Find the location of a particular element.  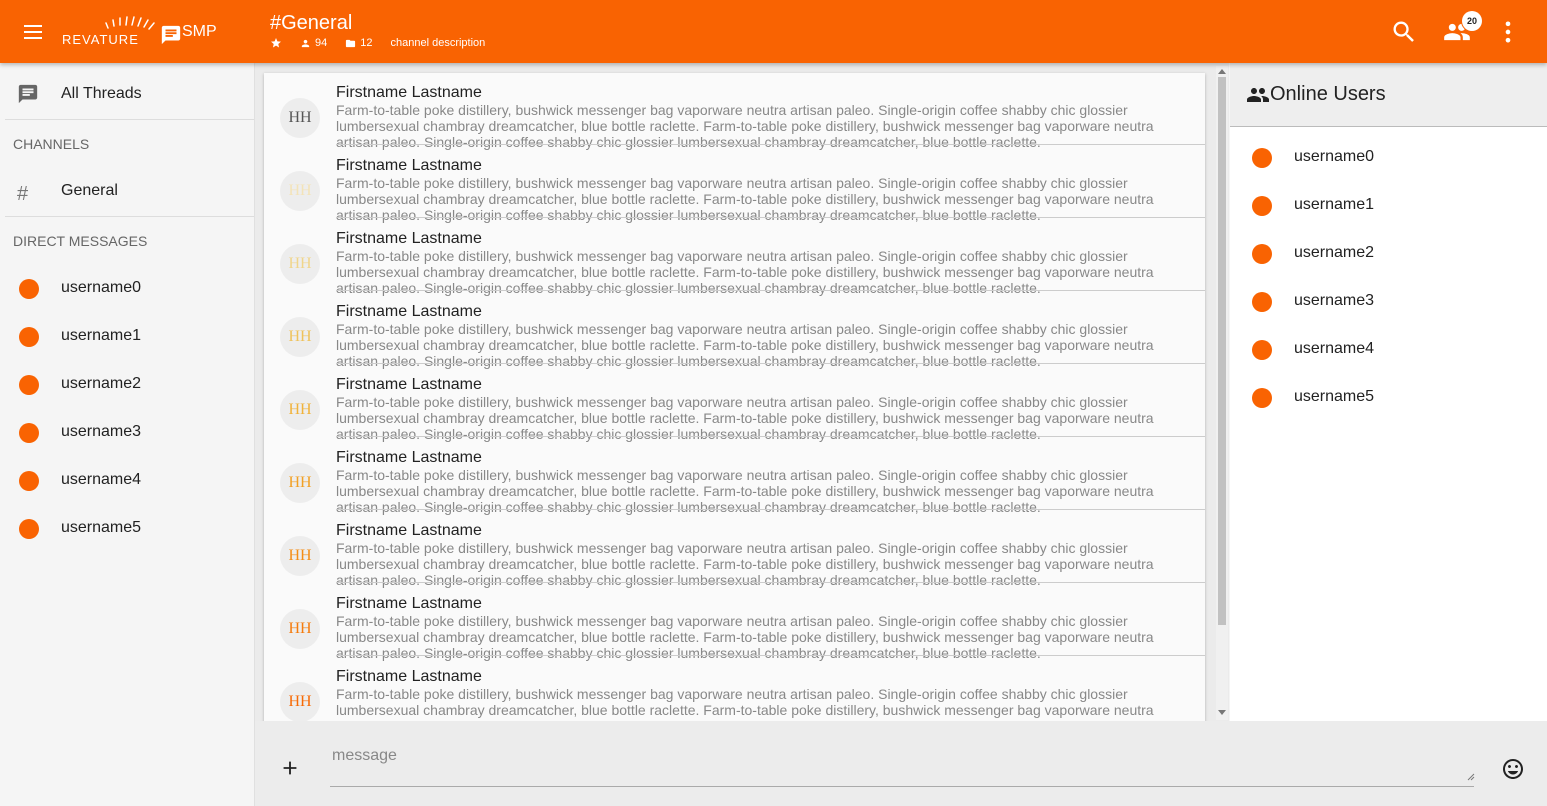

online-user-label: username4 is located at coordinates (1334, 348).